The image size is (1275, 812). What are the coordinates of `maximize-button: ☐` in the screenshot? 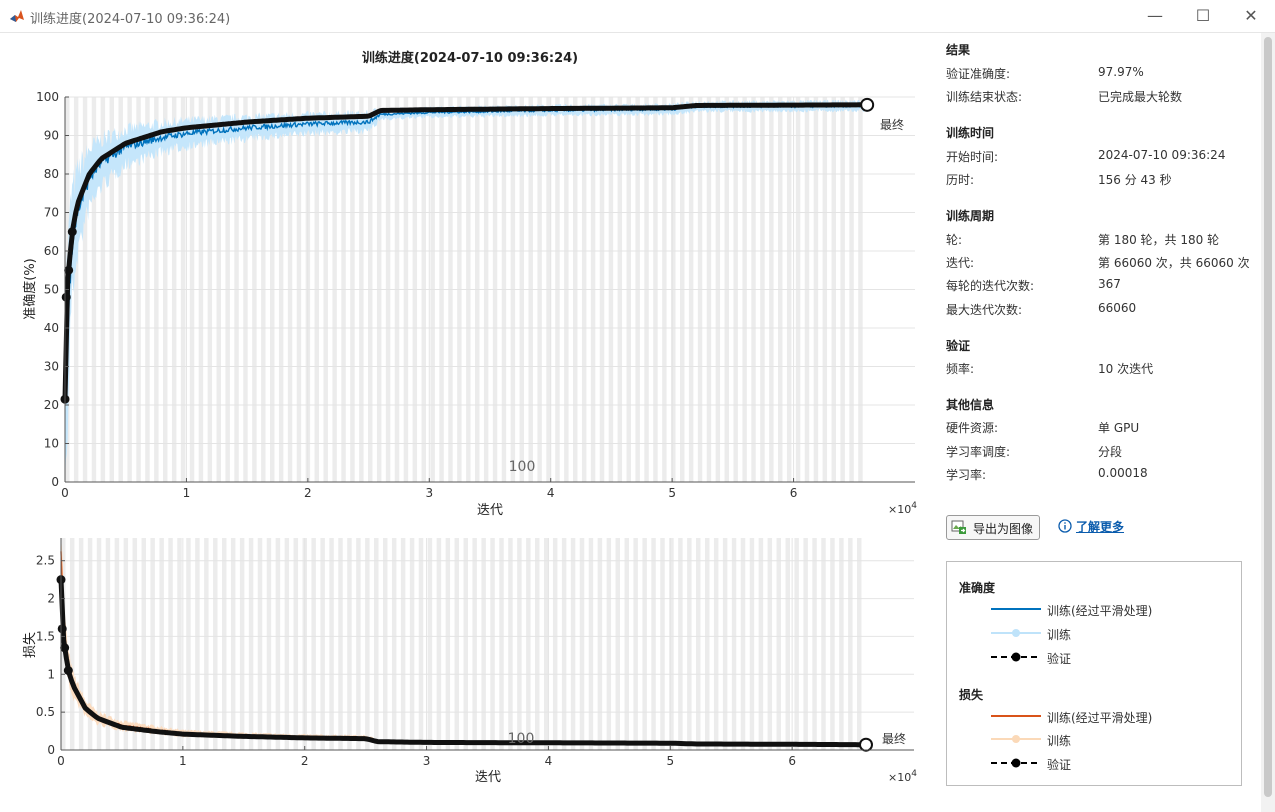 It's located at (1203, 16).